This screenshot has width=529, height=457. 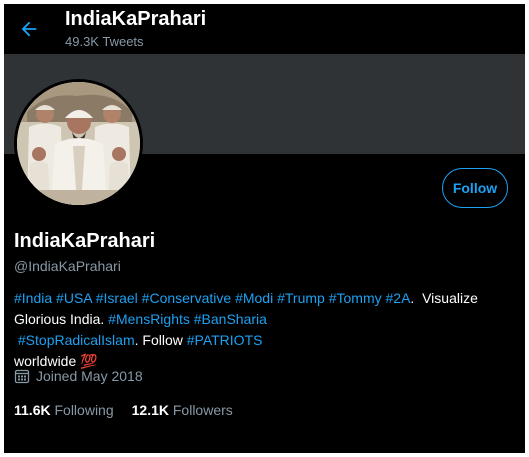 I want to click on hashtag-link: #Modi, so click(x=254, y=298).